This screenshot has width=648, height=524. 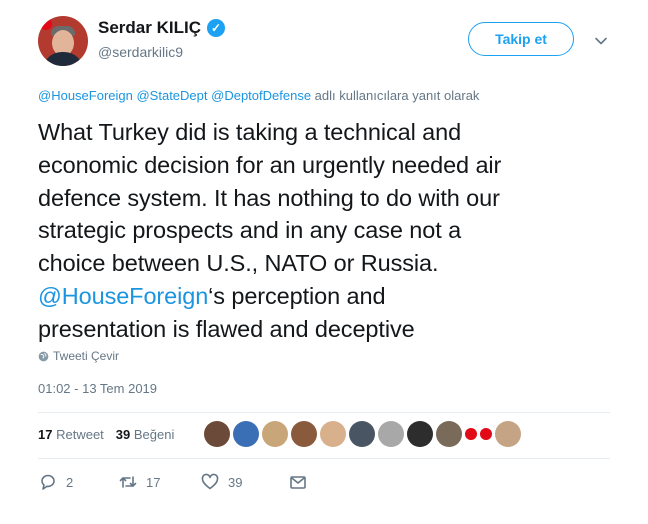 I want to click on tweet-line: @HouseForeign‘s perception and, so click(x=333, y=296).